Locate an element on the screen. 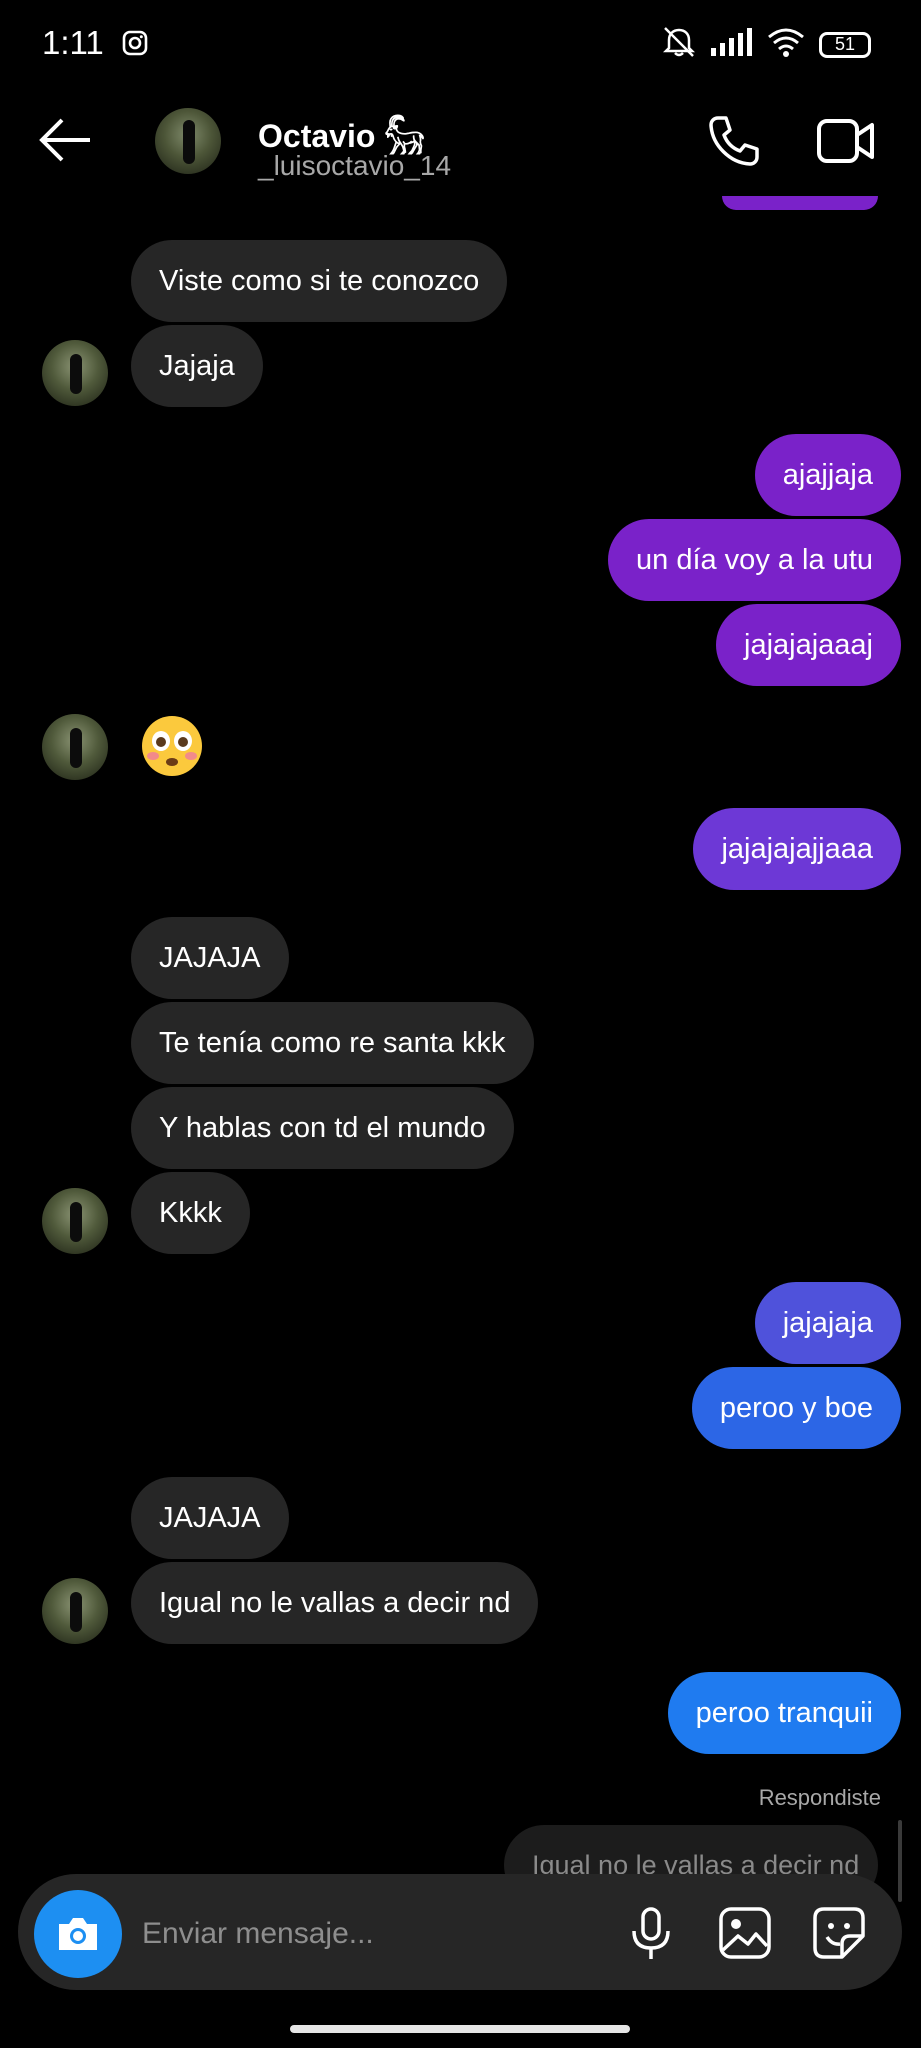 The image size is (921, 2048). instagram-icon is located at coordinates (135, 43).